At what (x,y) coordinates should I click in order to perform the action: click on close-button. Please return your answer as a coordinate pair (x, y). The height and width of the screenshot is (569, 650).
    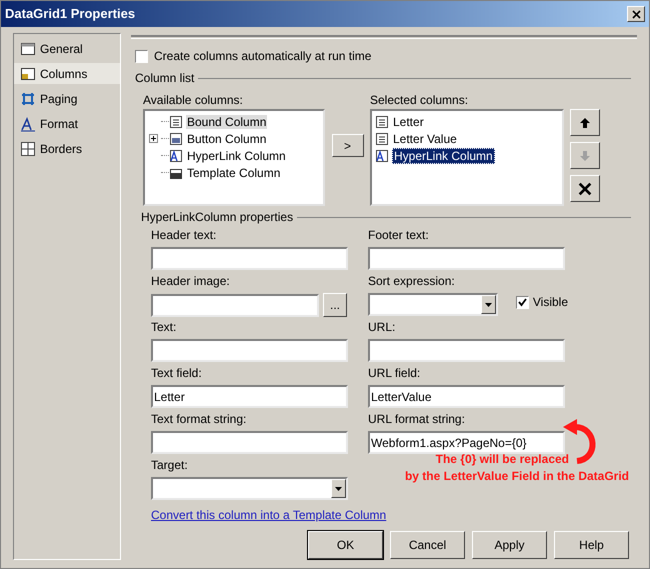
    Looking at the image, I should click on (636, 14).